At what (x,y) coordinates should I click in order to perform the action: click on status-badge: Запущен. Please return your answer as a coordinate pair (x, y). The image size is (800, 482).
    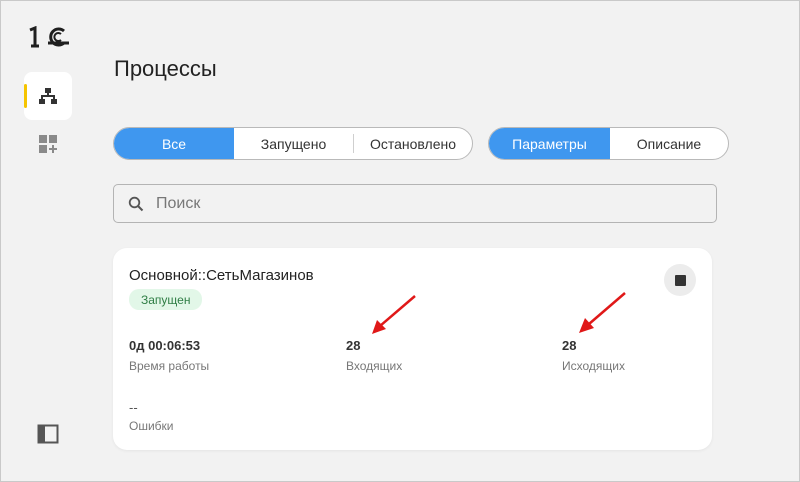
    Looking at the image, I should click on (166, 299).